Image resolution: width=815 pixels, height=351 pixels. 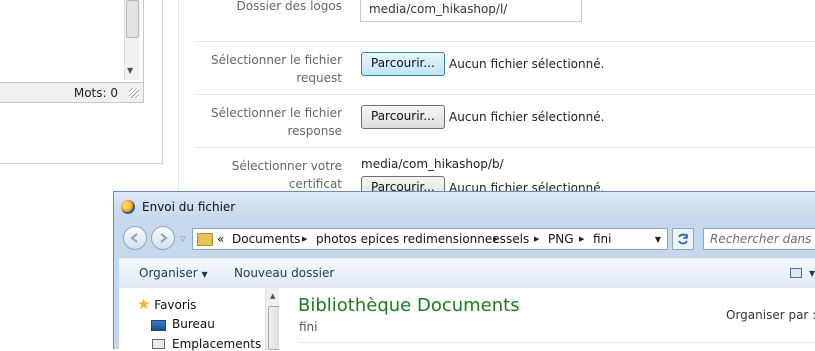 What do you see at coordinates (178, 95) in the screenshot?
I see `column-divider` at bounding box center [178, 95].